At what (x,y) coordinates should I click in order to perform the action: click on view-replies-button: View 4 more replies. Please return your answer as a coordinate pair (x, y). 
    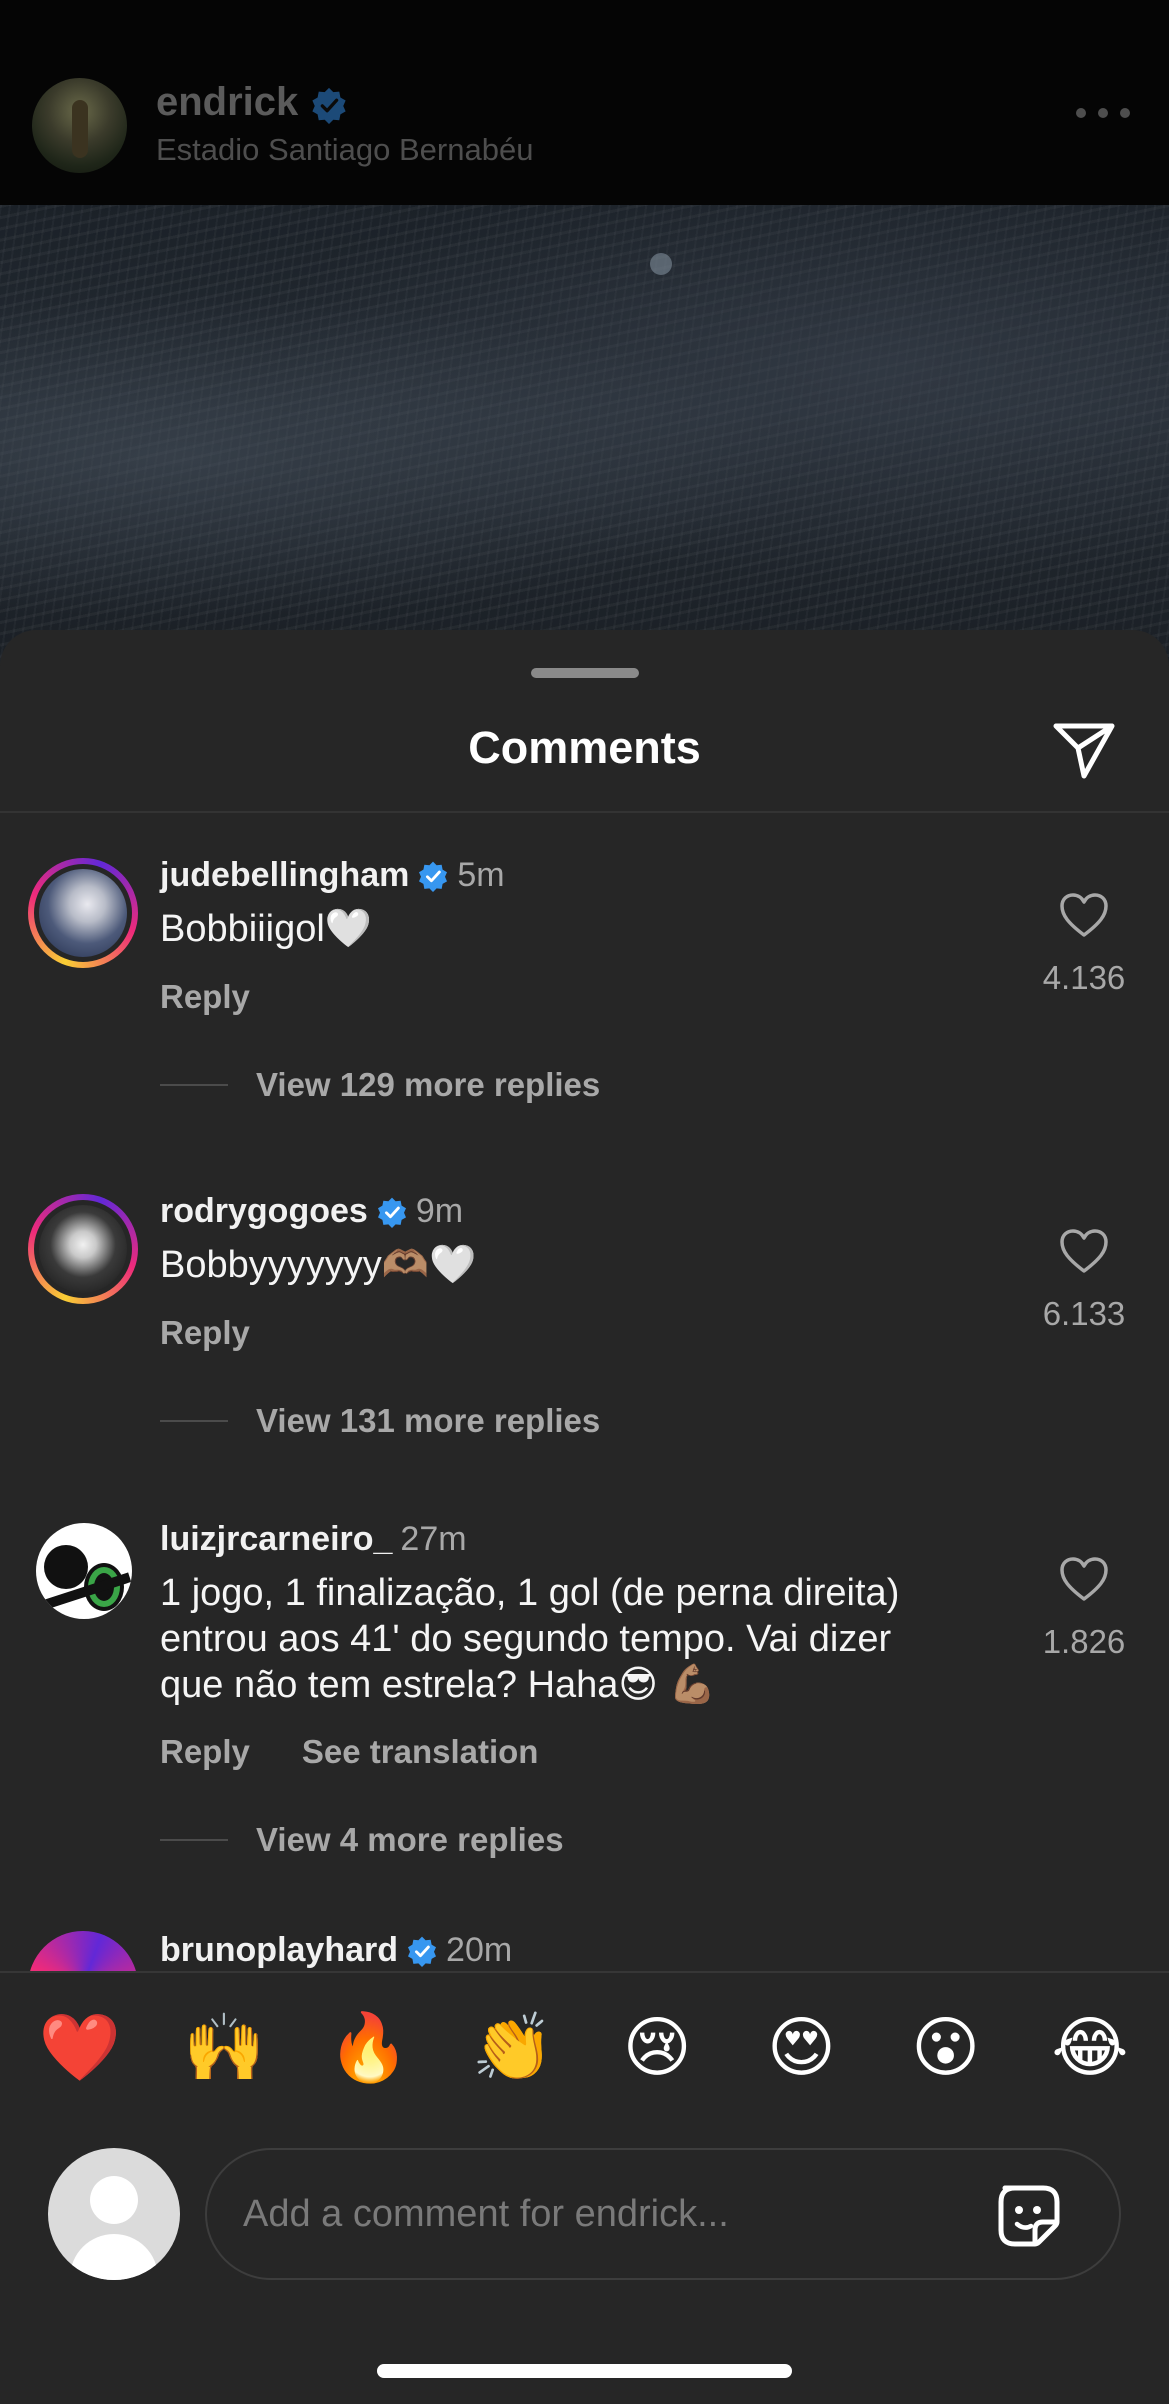
    Looking at the image, I should click on (362, 1840).